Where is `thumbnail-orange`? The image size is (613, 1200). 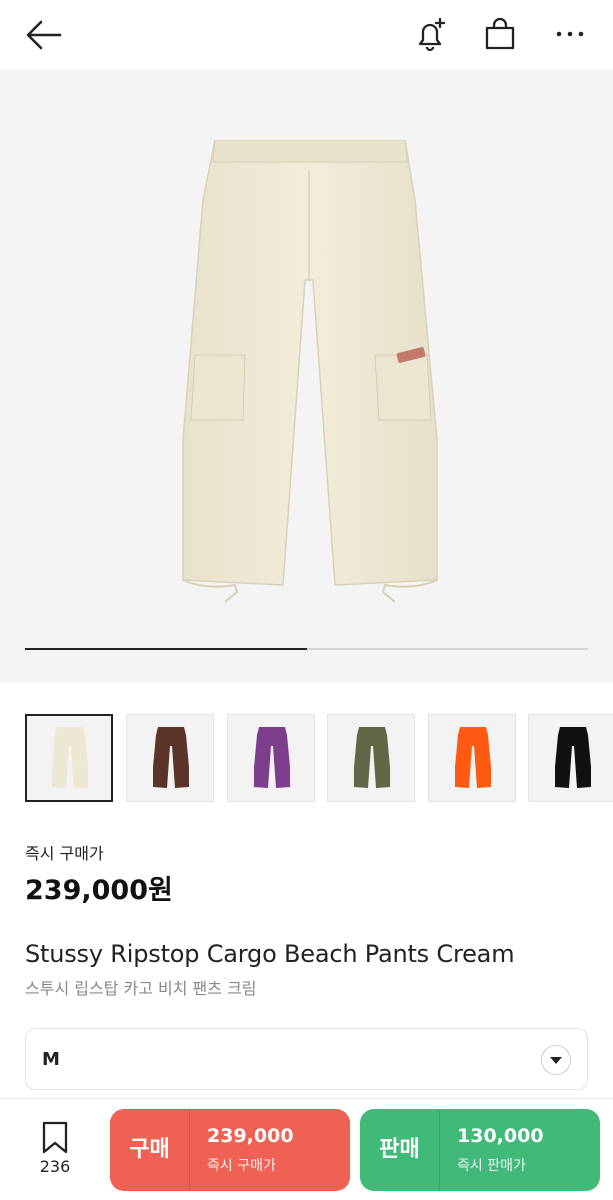
thumbnail-orange is located at coordinates (472, 758).